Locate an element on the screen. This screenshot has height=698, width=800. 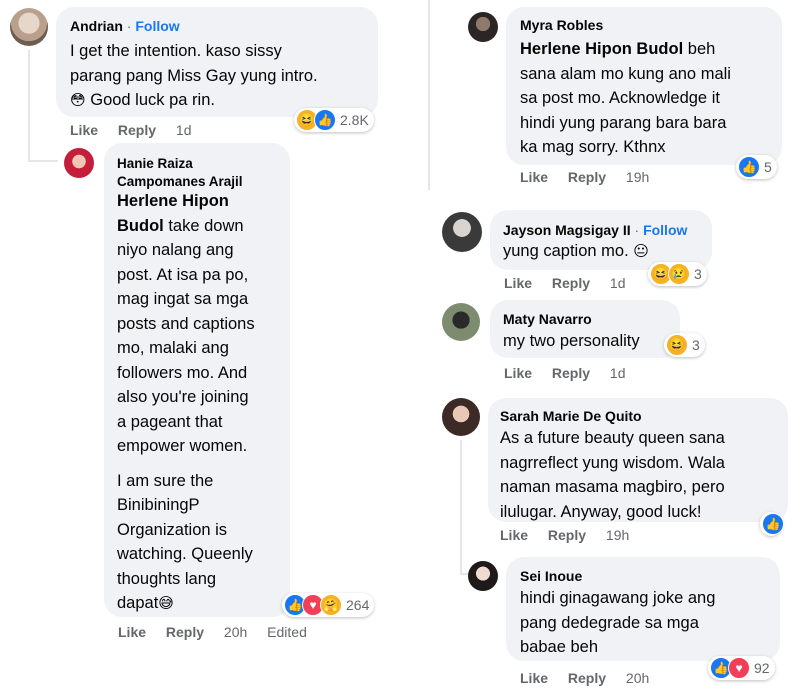
edited-label: Edited is located at coordinates (287, 632).